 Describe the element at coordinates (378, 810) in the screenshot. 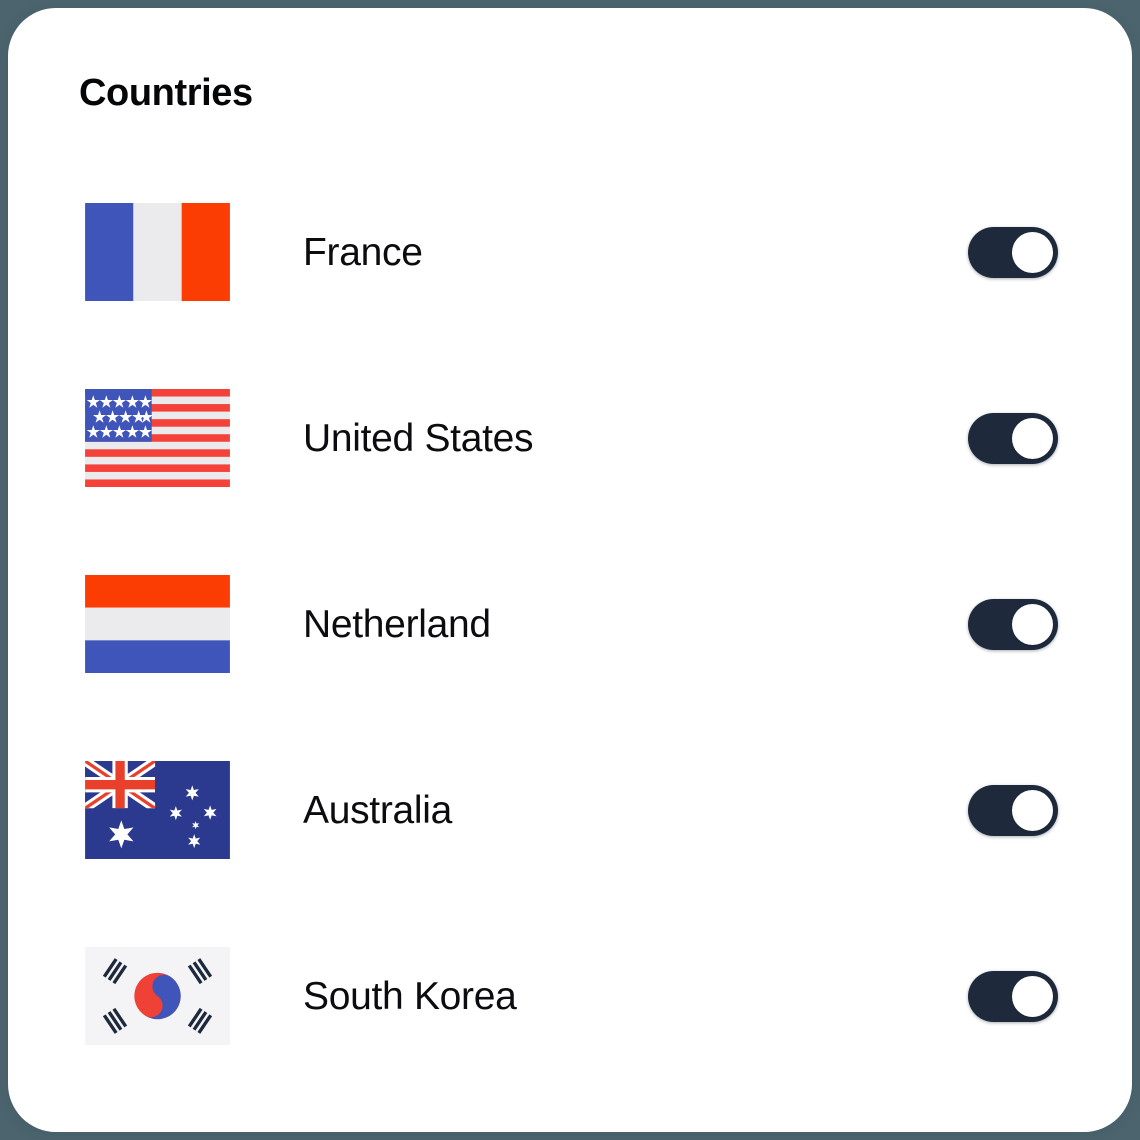

I see `country-name: Australia` at that location.